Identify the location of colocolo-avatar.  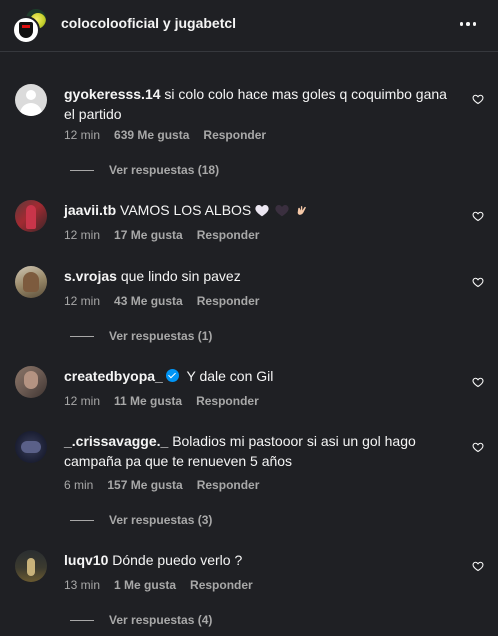
(26, 30).